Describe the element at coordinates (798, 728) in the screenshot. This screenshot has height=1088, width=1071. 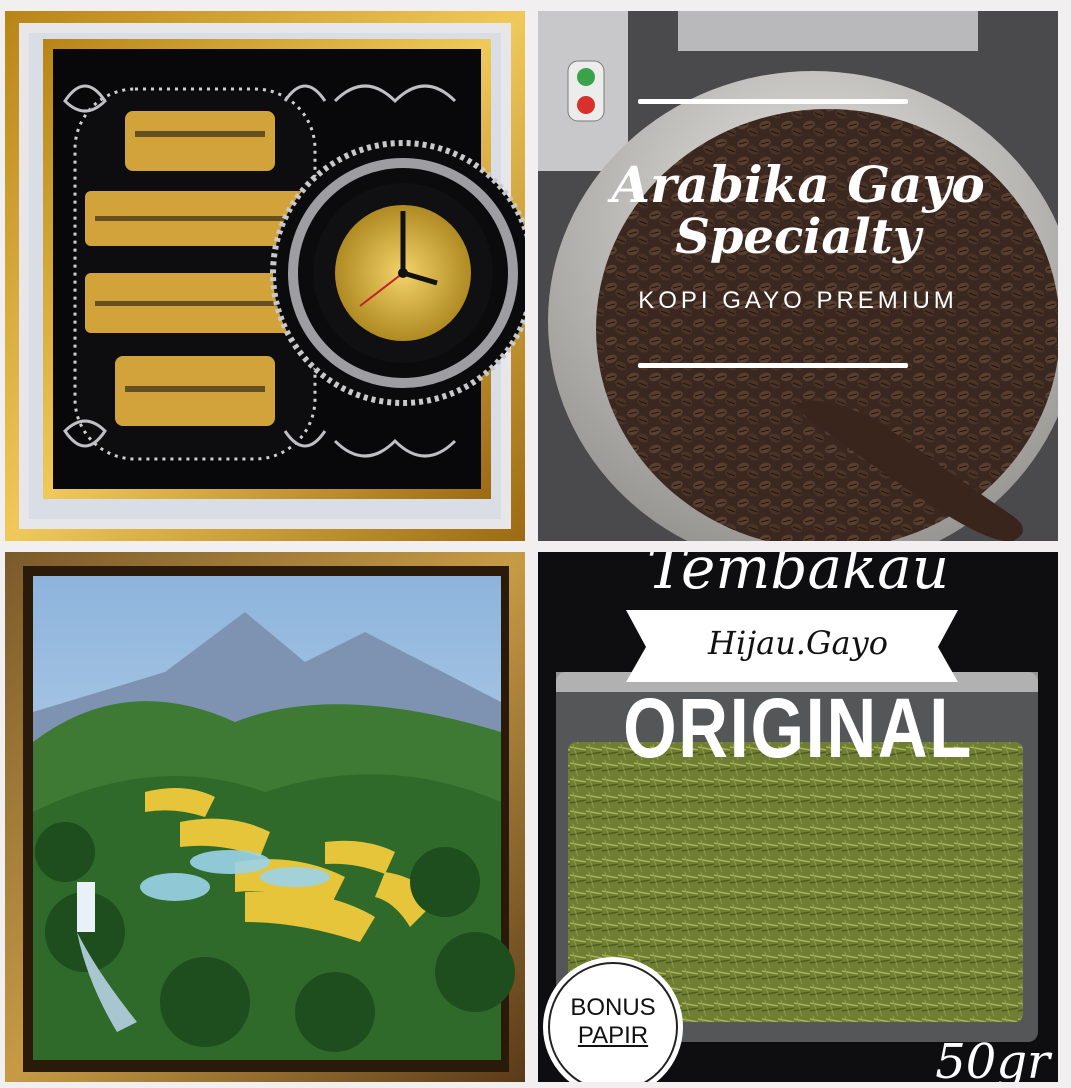
I see `tobacco-original-text: ORIGINAL` at that location.